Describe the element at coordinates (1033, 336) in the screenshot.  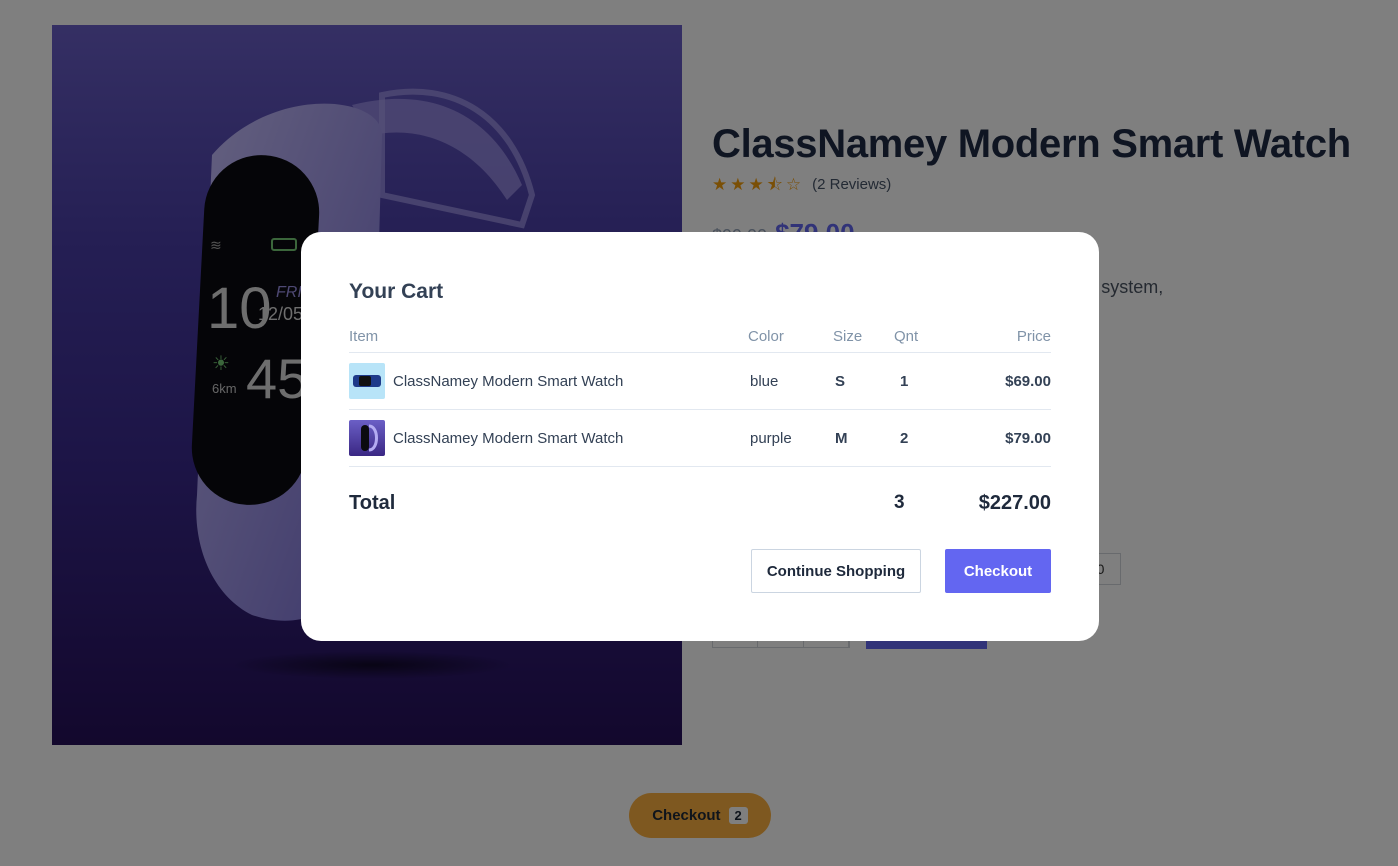
I see `column-price: Price` at that location.